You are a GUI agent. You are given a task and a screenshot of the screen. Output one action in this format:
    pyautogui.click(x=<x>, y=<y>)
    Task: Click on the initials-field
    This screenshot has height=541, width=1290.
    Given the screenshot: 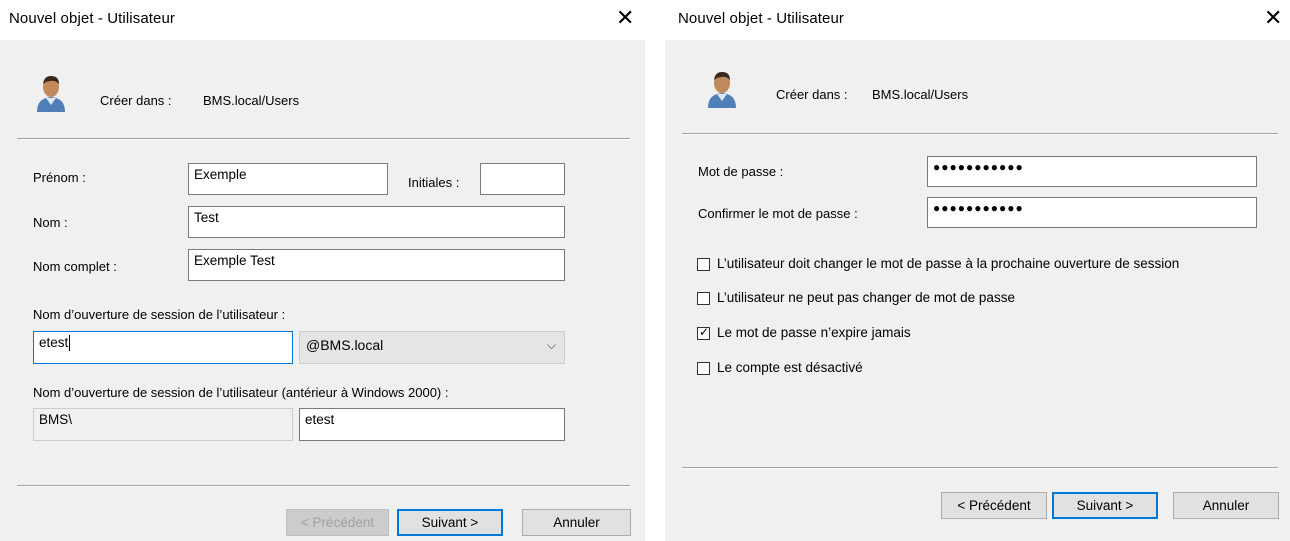 What is the action you would take?
    pyautogui.click(x=522, y=179)
    